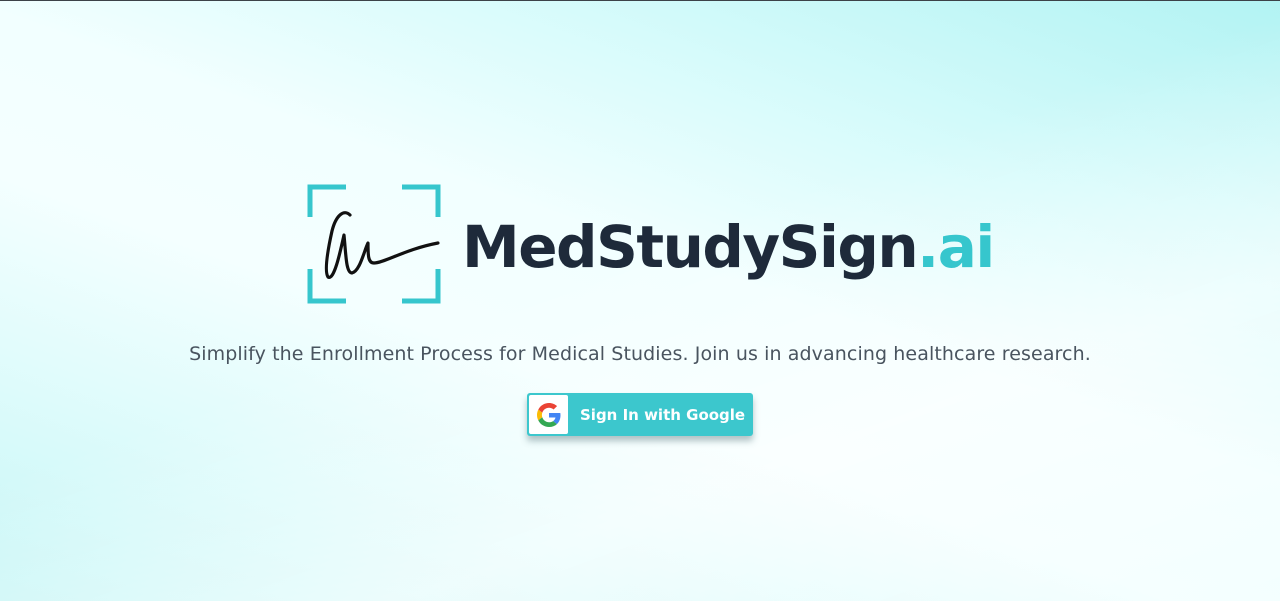 The width and height of the screenshot is (1280, 601). What do you see at coordinates (374, 244) in the screenshot?
I see `signature-frame-icon` at bounding box center [374, 244].